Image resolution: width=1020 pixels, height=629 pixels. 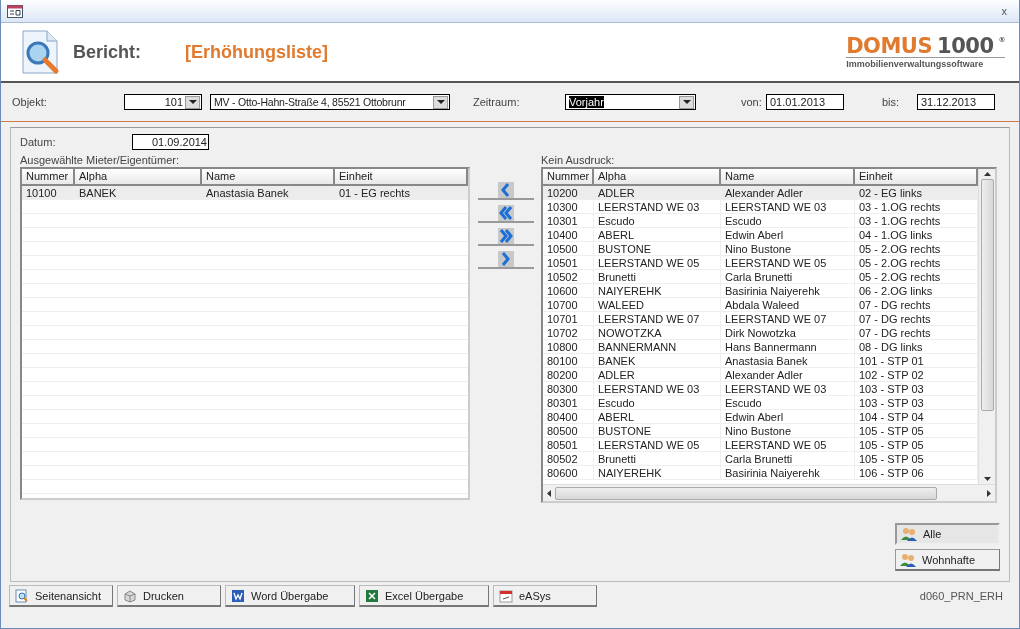 What do you see at coordinates (170, 142) in the screenshot?
I see `date-field: 01.09.2014` at bounding box center [170, 142].